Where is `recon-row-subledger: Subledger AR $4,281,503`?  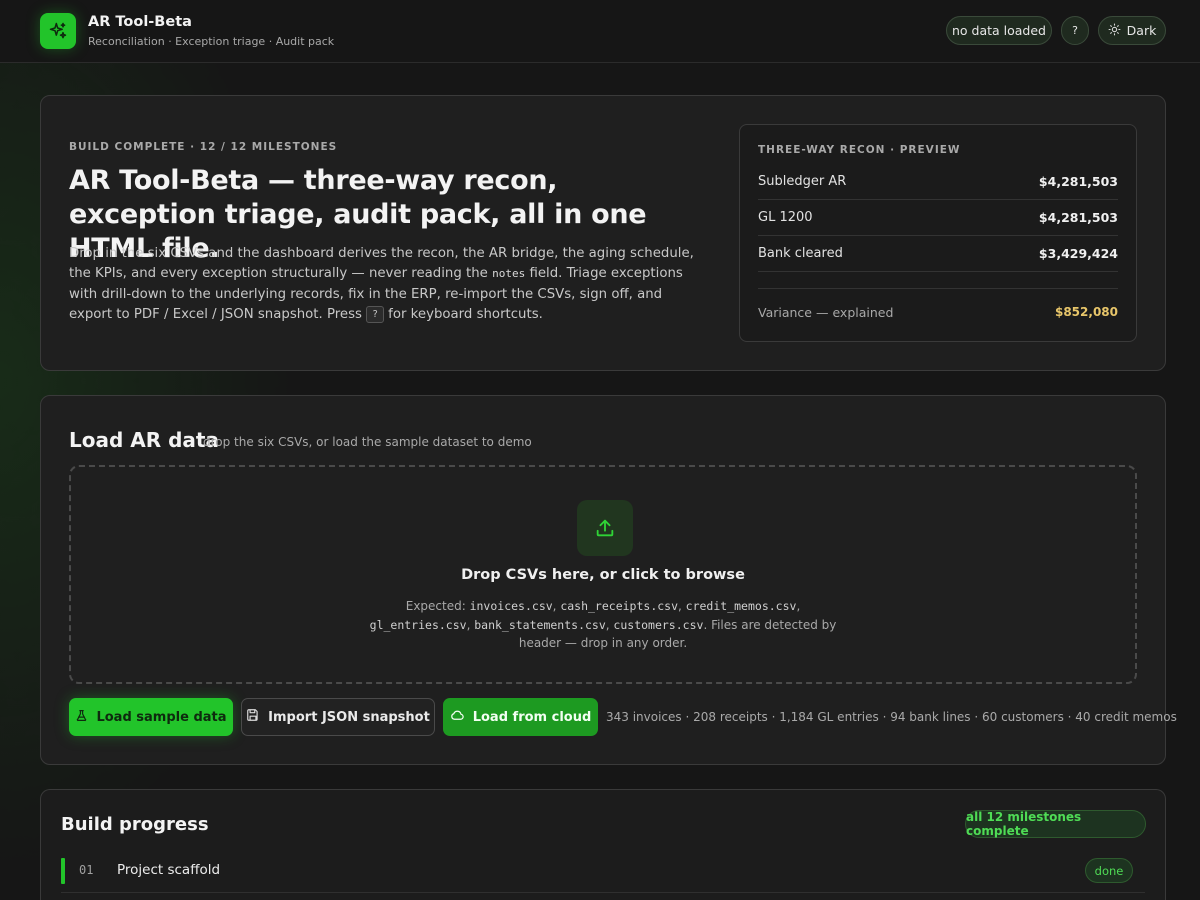 recon-row-subledger: Subledger AR $4,281,503 is located at coordinates (938, 182).